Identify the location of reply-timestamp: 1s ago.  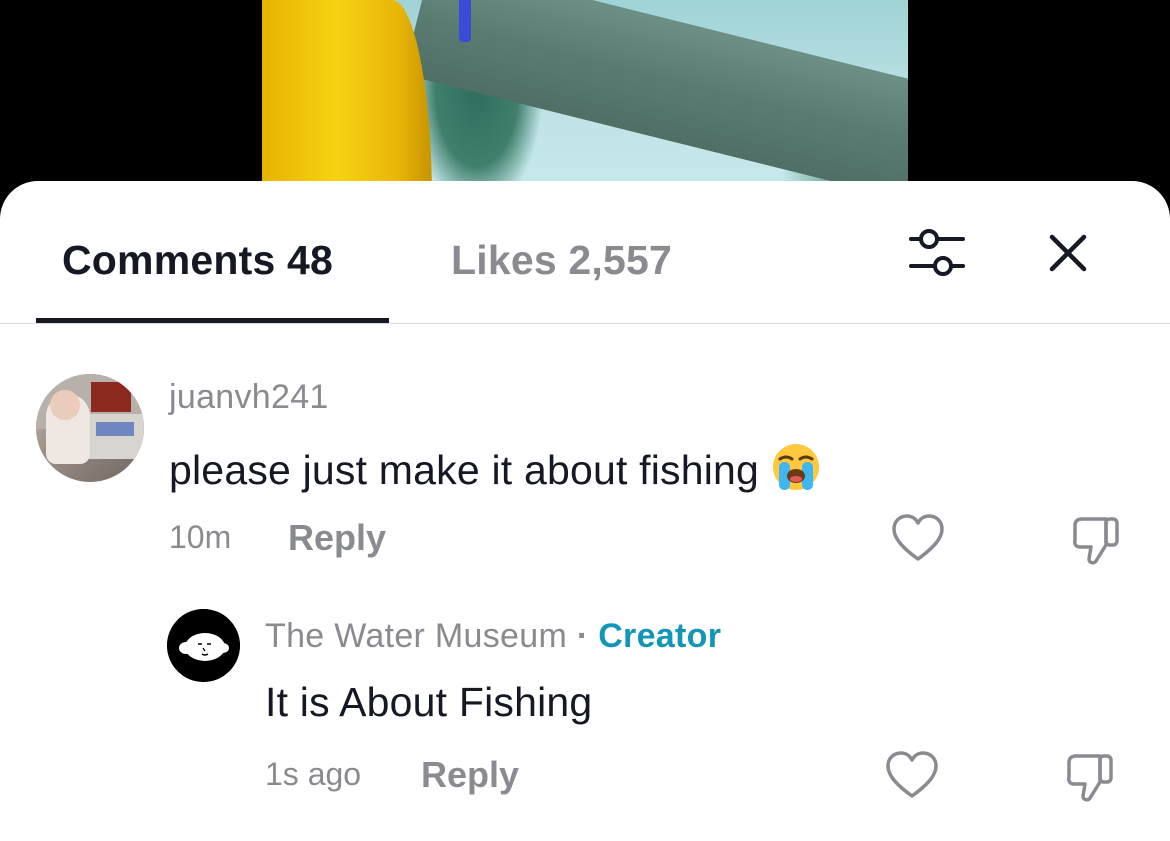
(313, 774).